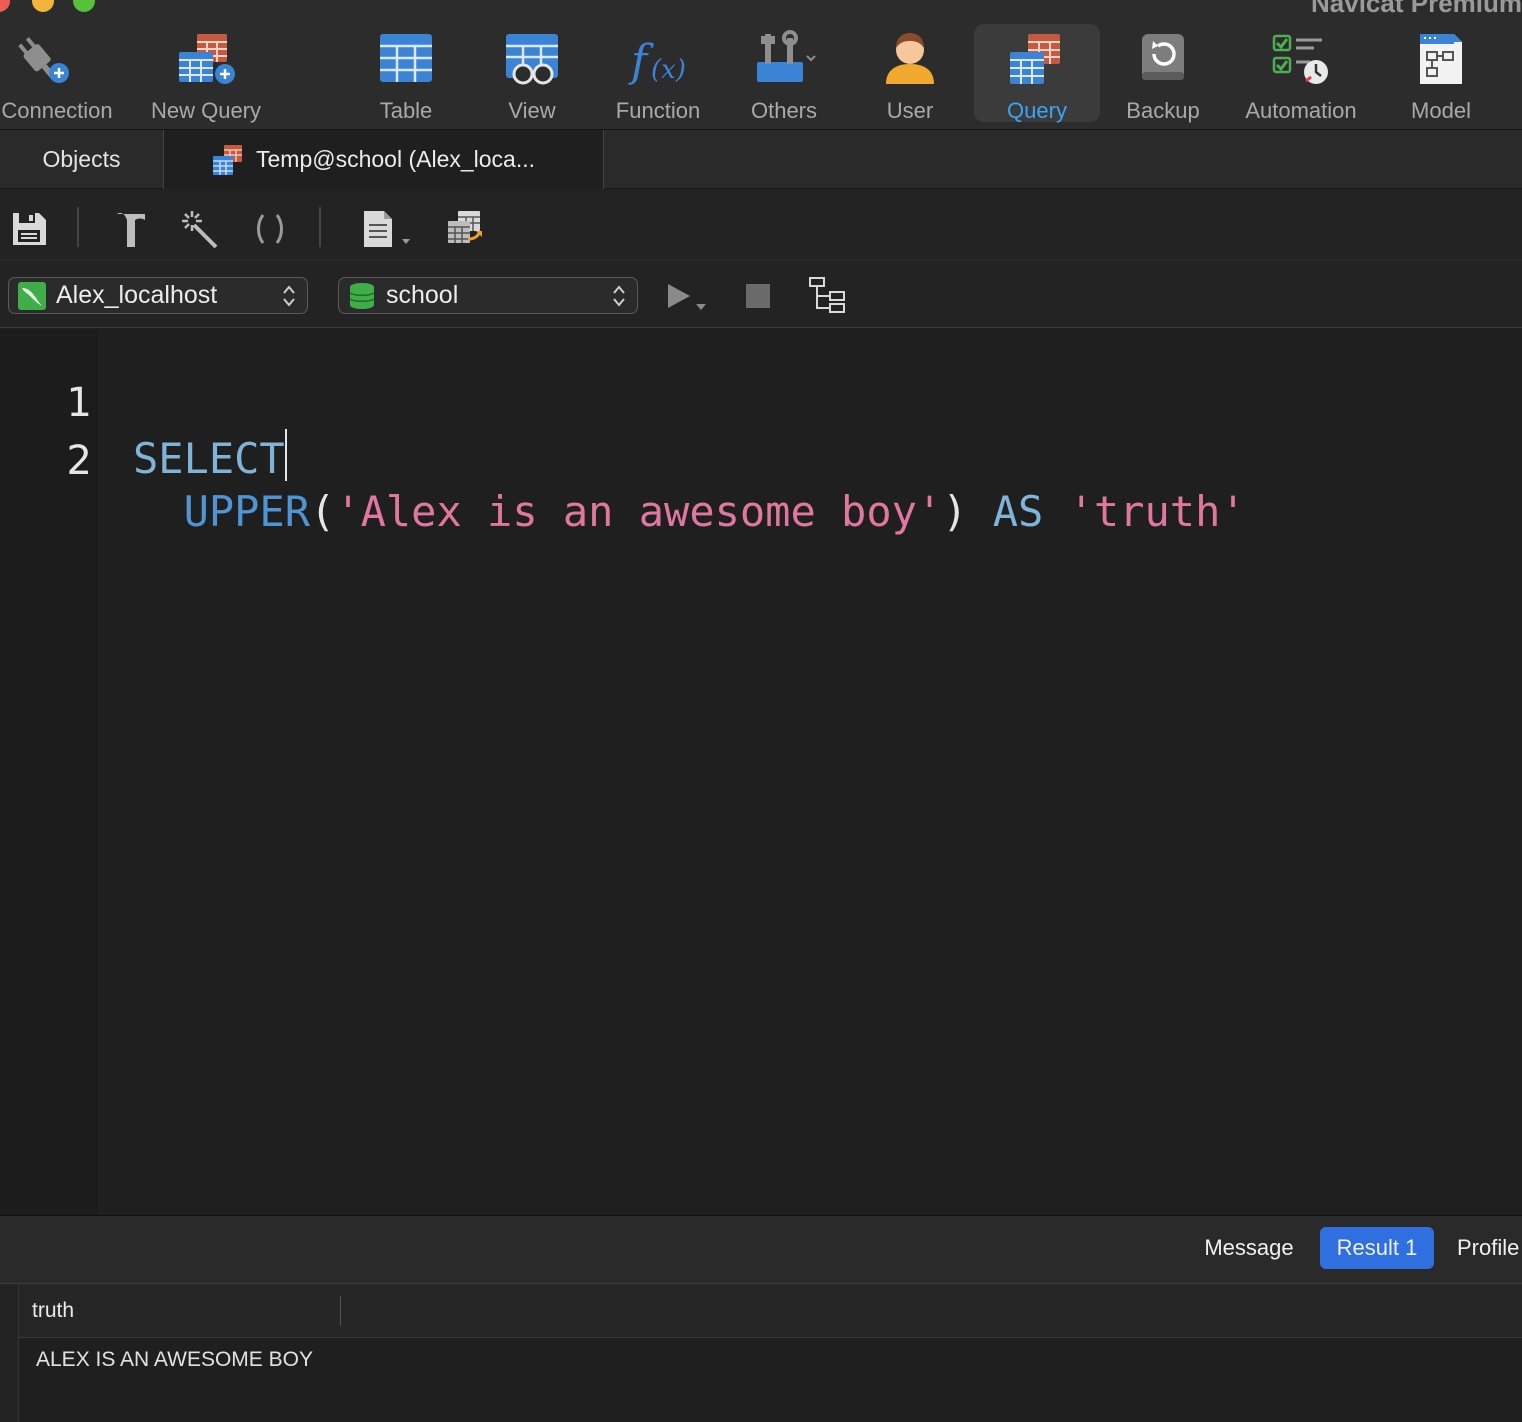  I want to click on toolbar-model-button: Model, so click(1441, 73).